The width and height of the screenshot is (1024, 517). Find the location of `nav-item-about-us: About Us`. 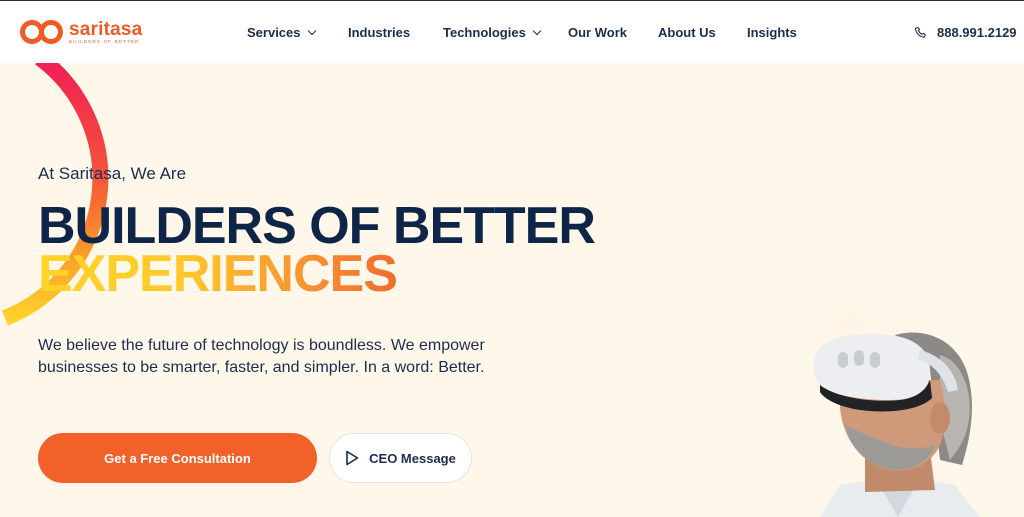

nav-item-about-us: About Us is located at coordinates (687, 32).